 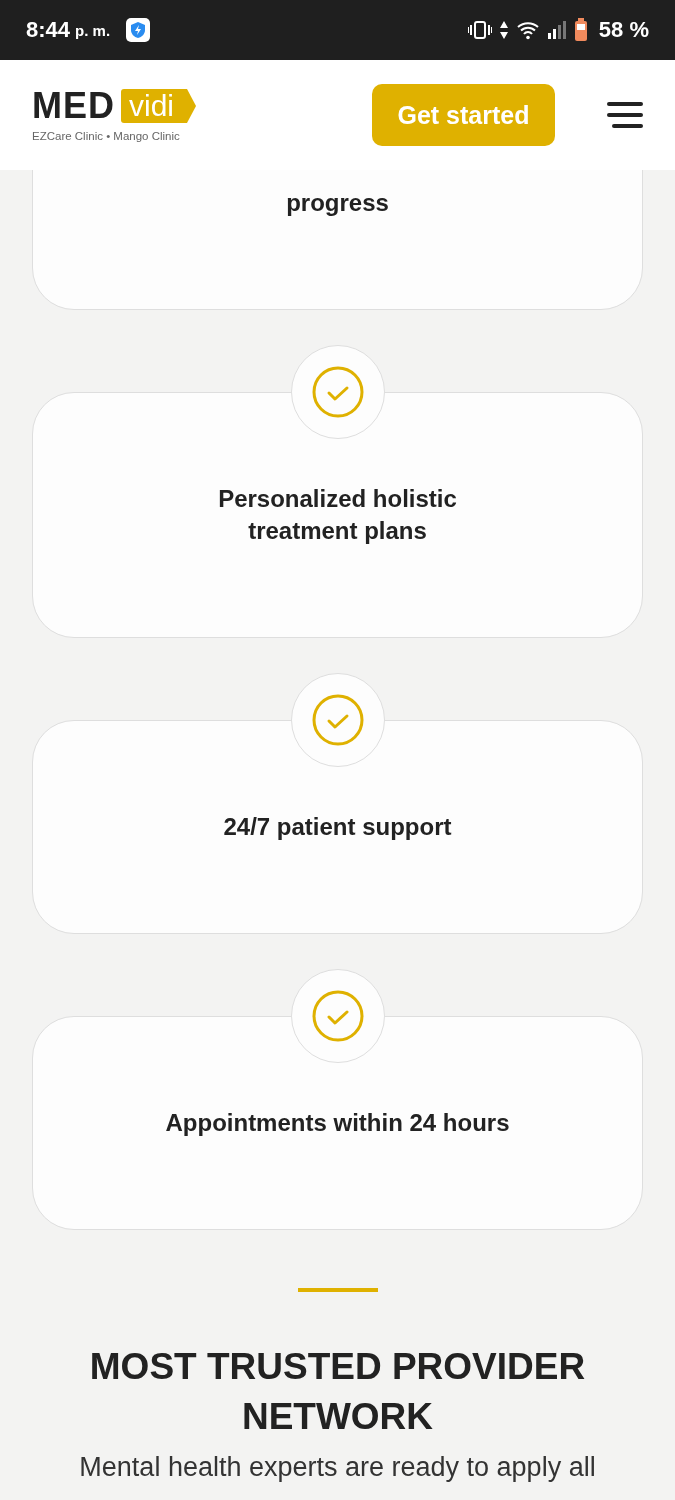 What do you see at coordinates (527, 30) in the screenshot?
I see `wifi-icon` at bounding box center [527, 30].